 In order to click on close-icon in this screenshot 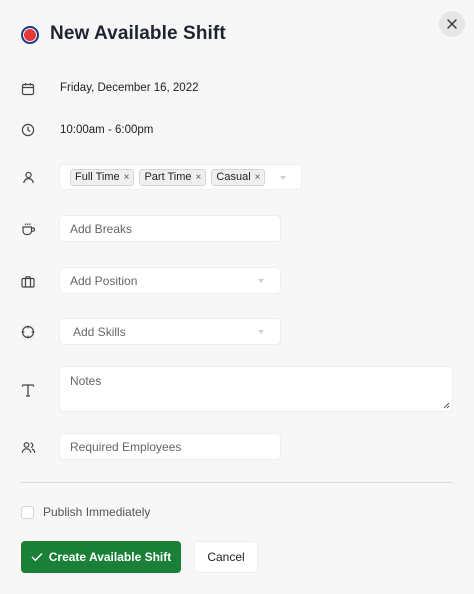, I will do `click(452, 24)`.